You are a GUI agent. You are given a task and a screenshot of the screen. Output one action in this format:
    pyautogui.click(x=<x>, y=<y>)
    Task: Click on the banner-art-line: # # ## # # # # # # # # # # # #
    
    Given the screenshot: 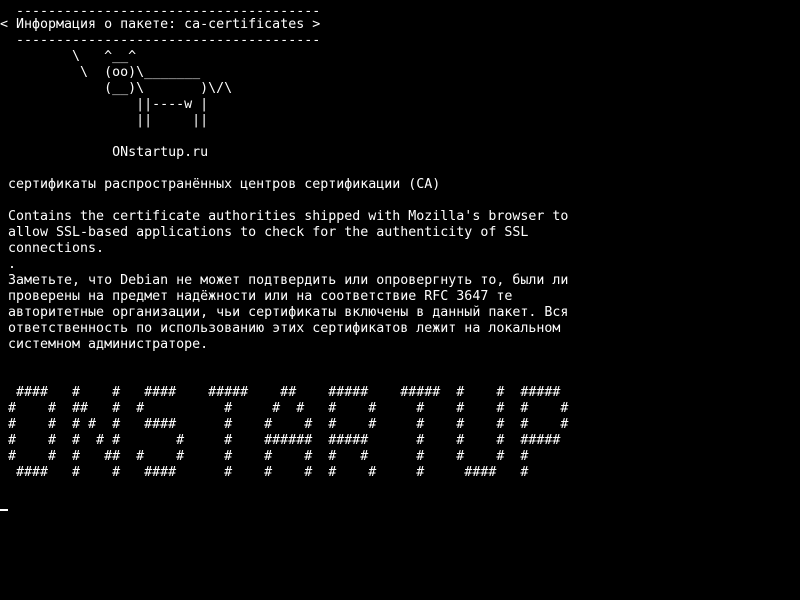 What is the action you would take?
    pyautogui.click(x=288, y=408)
    